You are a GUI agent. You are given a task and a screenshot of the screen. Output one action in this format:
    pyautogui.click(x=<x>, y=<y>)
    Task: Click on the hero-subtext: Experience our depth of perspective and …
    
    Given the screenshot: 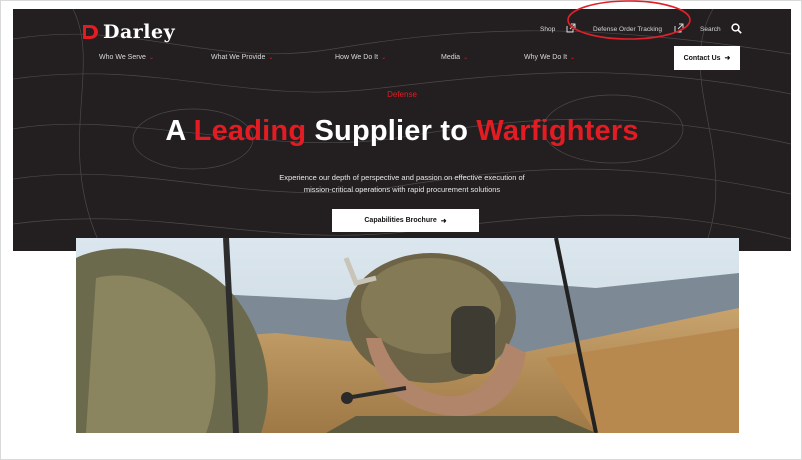 What is the action you would take?
    pyautogui.click(x=402, y=184)
    